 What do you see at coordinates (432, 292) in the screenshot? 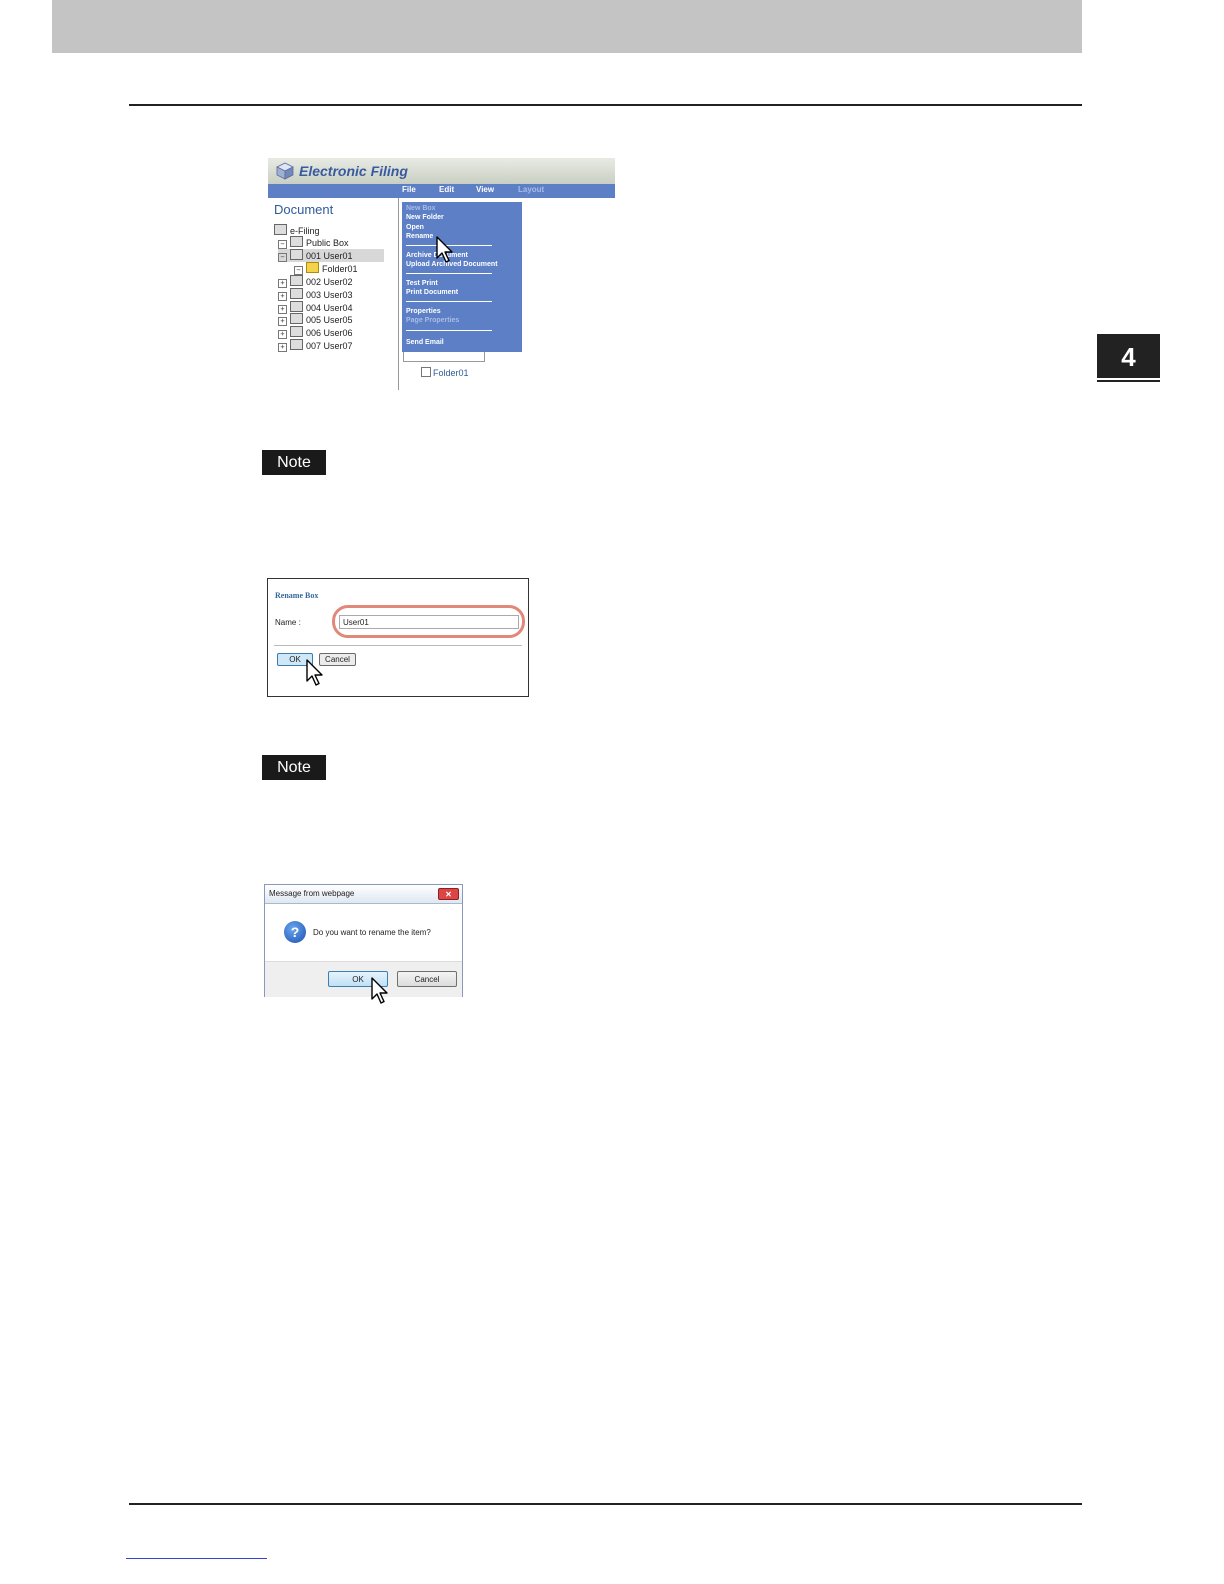
I see `menu-item-print-document: Print Document` at bounding box center [432, 292].